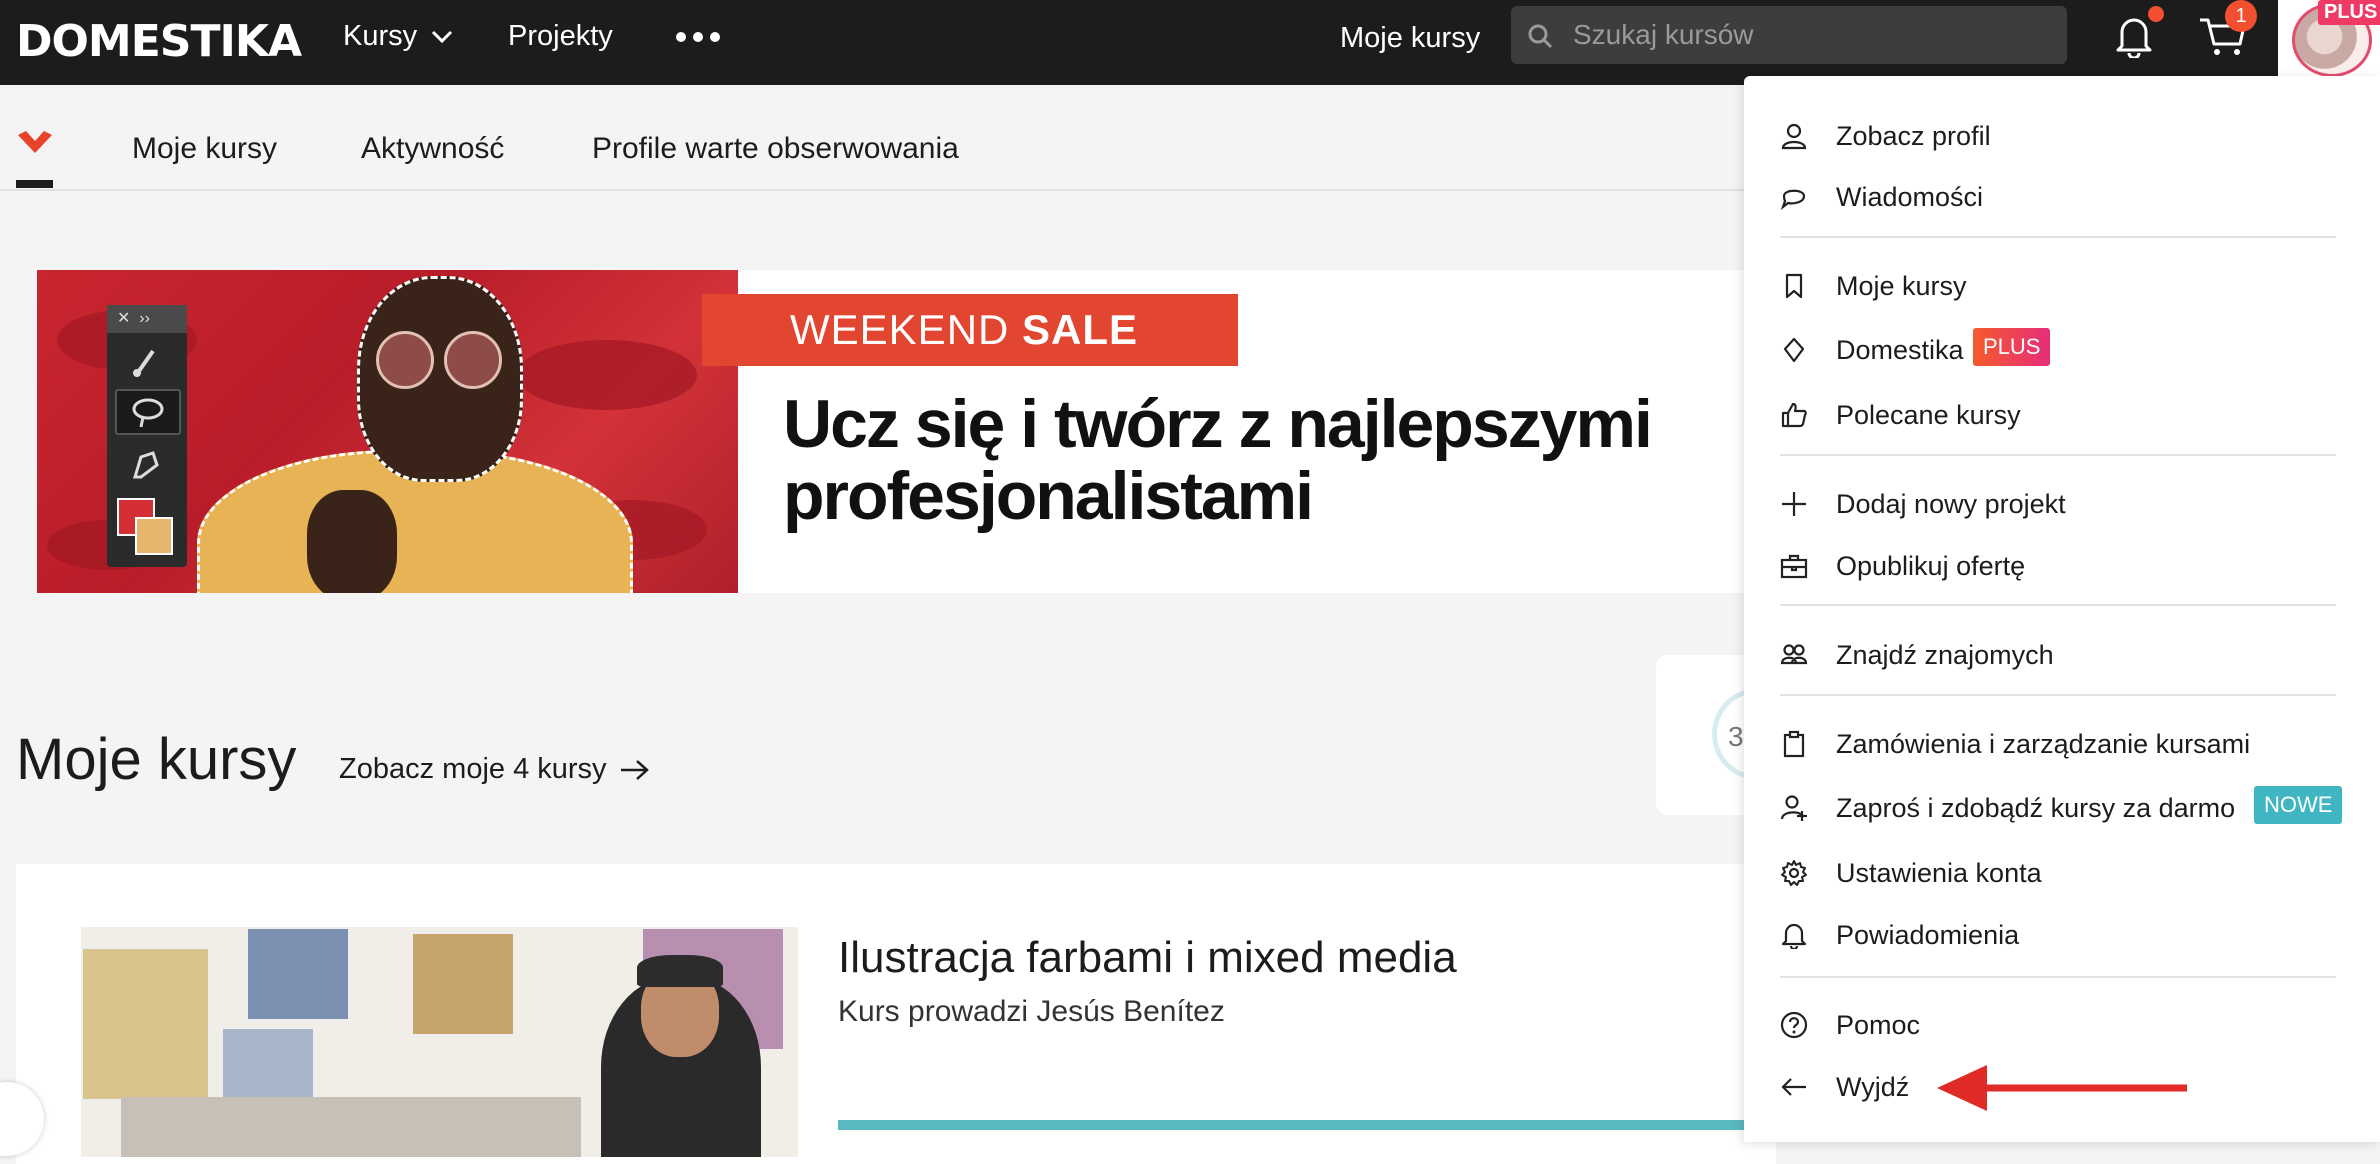 This screenshot has height=1164, width=2380. I want to click on menu-item-ustawienia-konta: Ustawienia konta, so click(2062, 873).